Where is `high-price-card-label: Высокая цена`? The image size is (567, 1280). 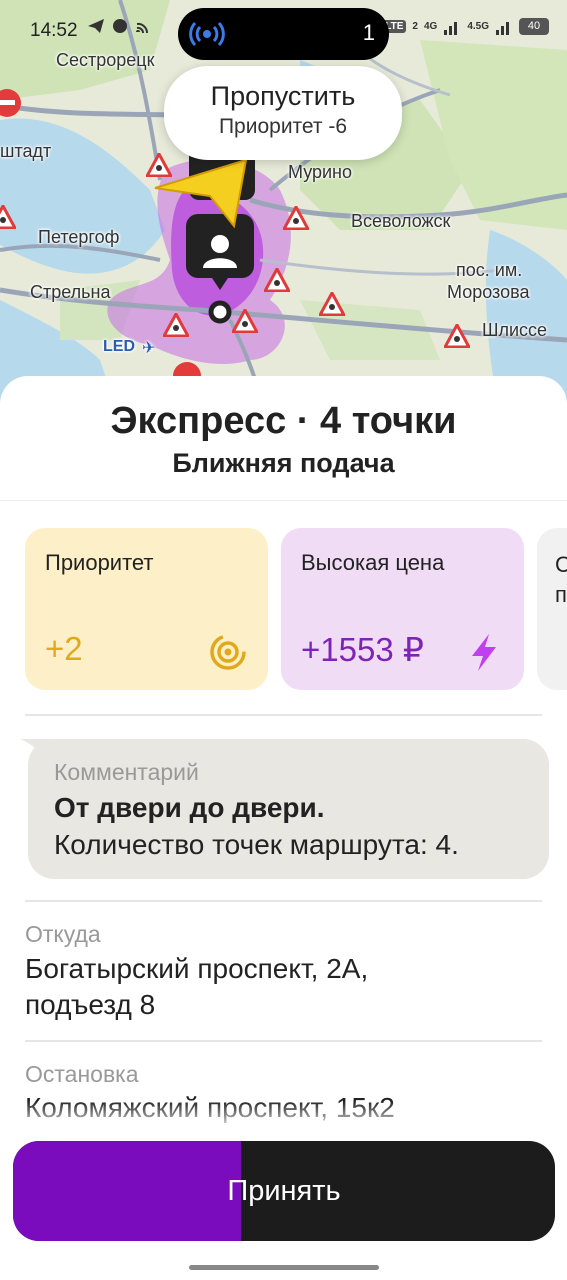
high-price-card-label: Высокая цена is located at coordinates (373, 562).